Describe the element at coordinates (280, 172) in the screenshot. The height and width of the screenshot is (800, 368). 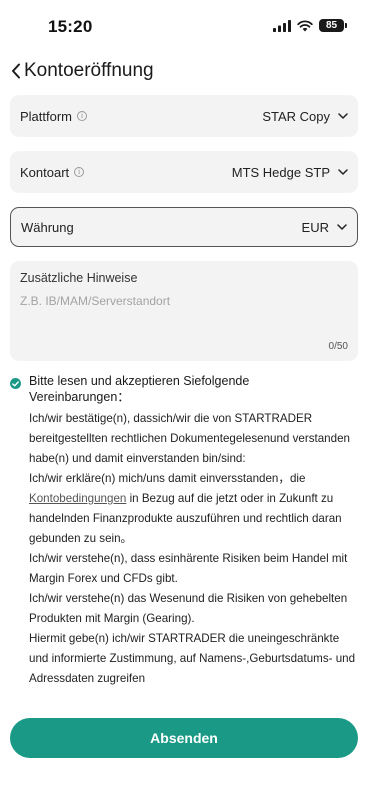
I see `kontoart-value: MTS Hedge STP` at that location.